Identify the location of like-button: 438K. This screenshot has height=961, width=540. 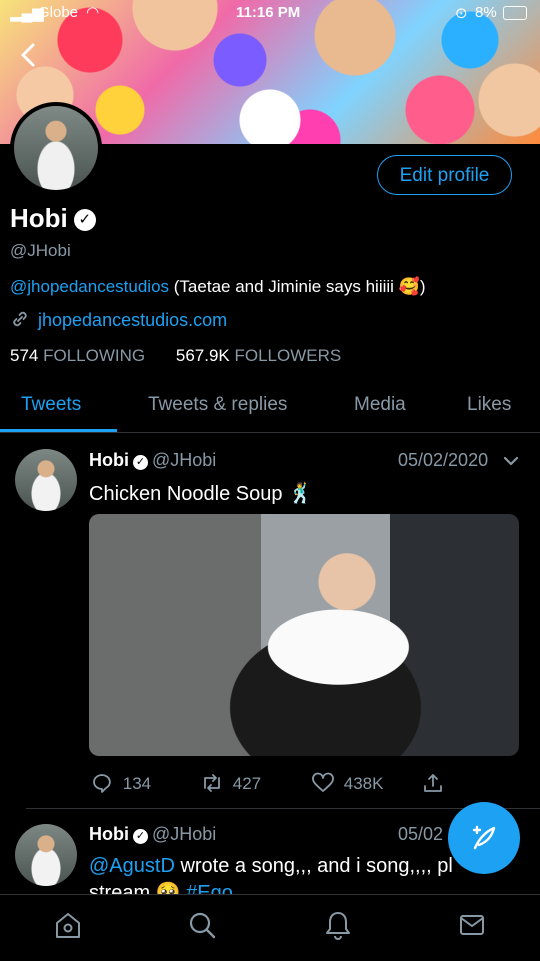
(347, 783).